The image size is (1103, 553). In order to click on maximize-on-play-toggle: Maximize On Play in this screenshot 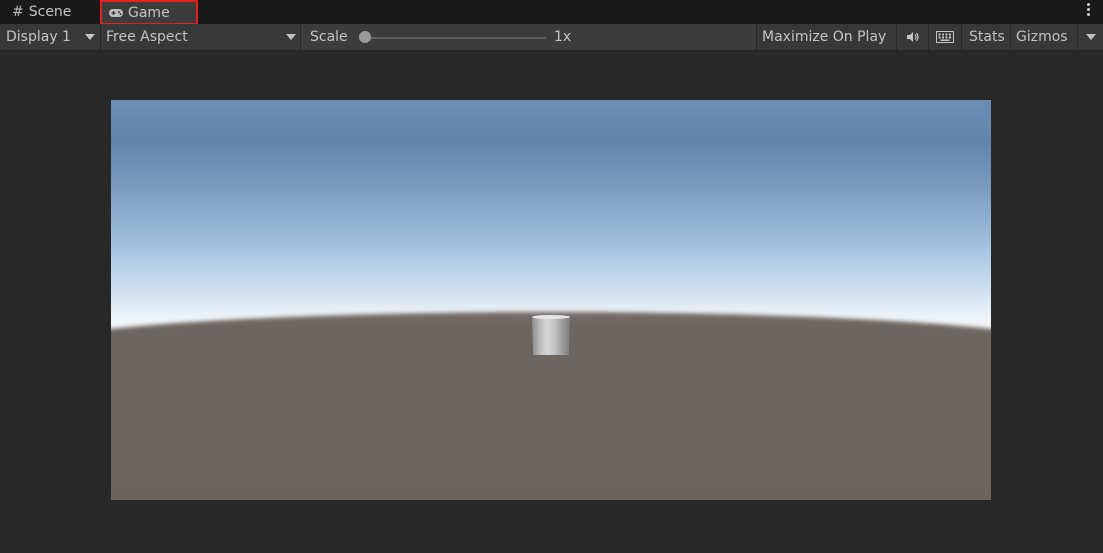, I will do `click(826, 37)`.